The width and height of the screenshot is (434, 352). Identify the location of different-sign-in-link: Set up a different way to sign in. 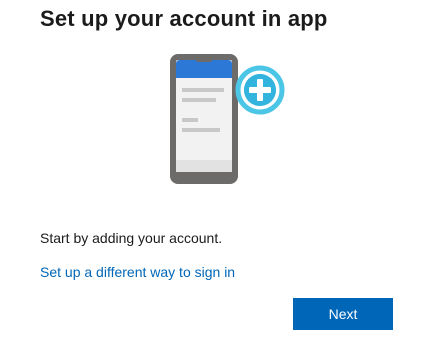
(137, 272).